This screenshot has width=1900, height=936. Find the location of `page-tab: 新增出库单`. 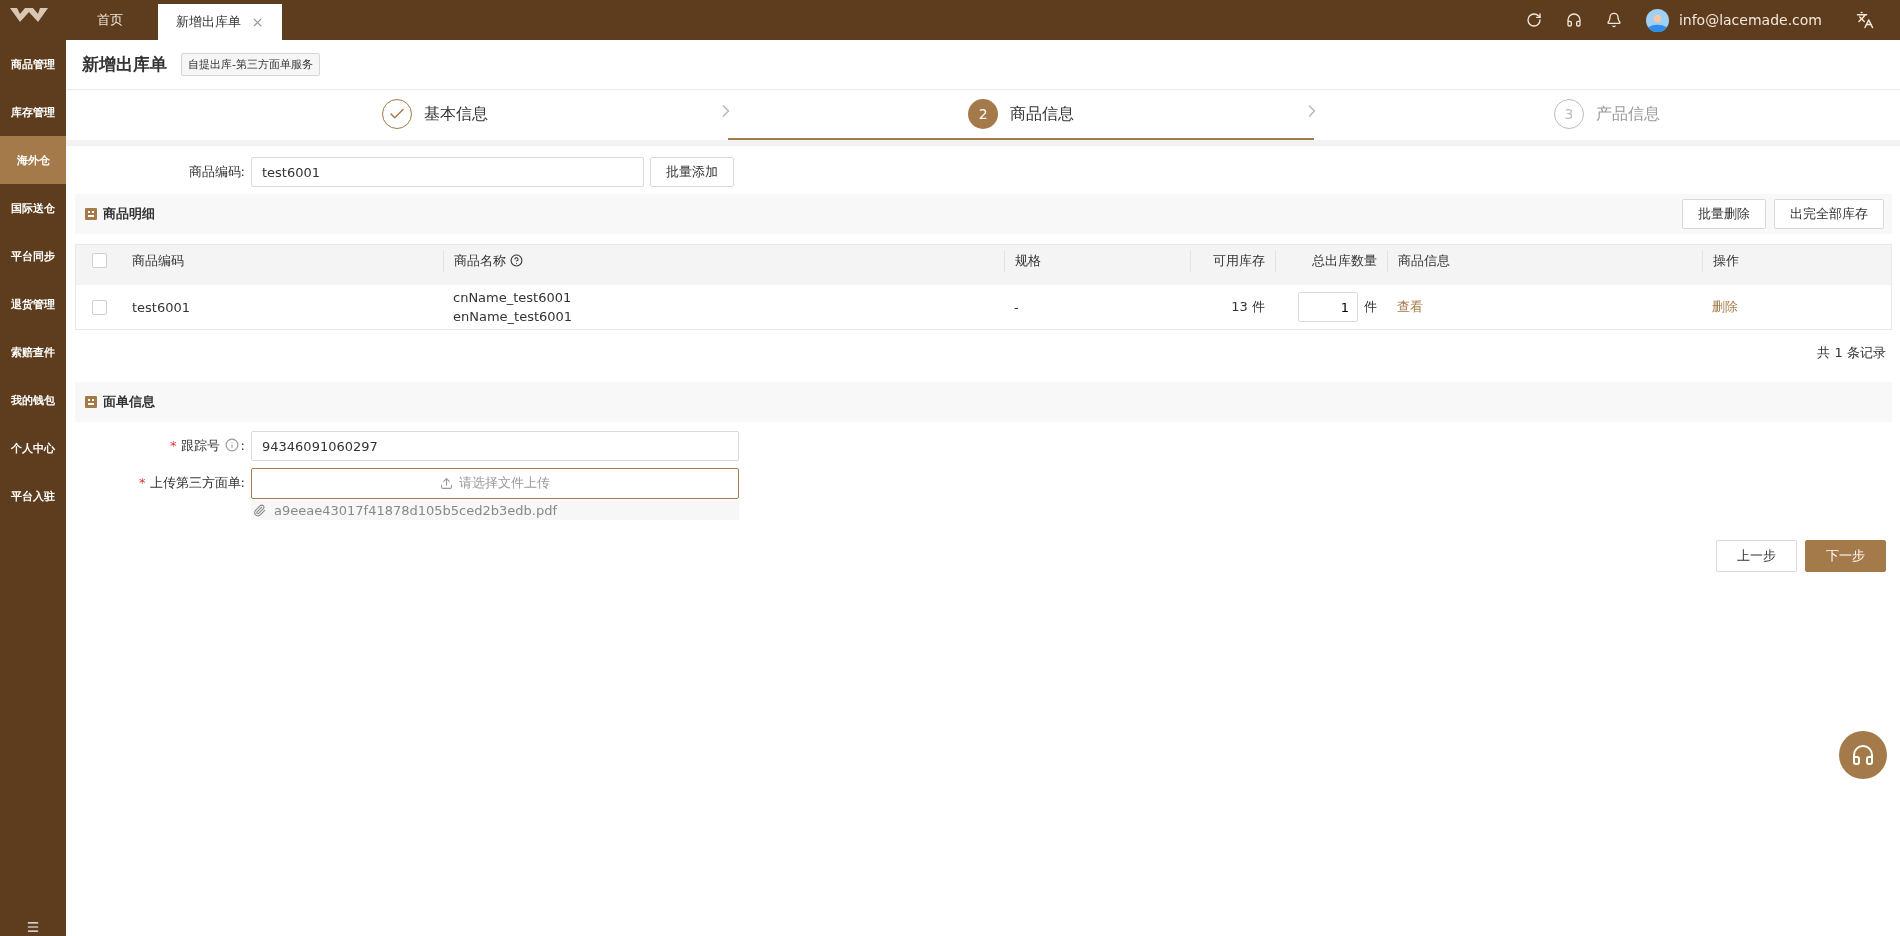

page-tab: 新增出库单 is located at coordinates (220, 22).